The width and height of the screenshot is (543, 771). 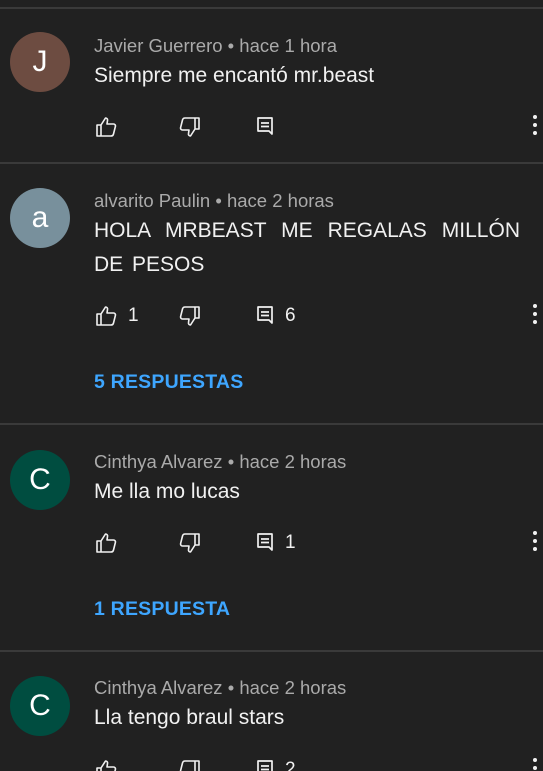 I want to click on comment-actions: 1, so click(x=318, y=543).